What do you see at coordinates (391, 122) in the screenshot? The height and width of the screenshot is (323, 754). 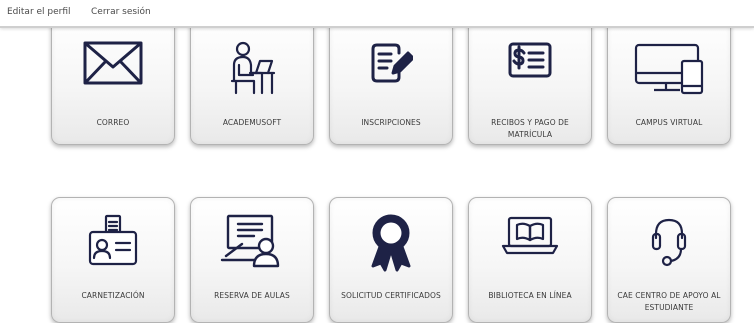 I see `tile-label: INSCRIPCIONES` at bounding box center [391, 122].